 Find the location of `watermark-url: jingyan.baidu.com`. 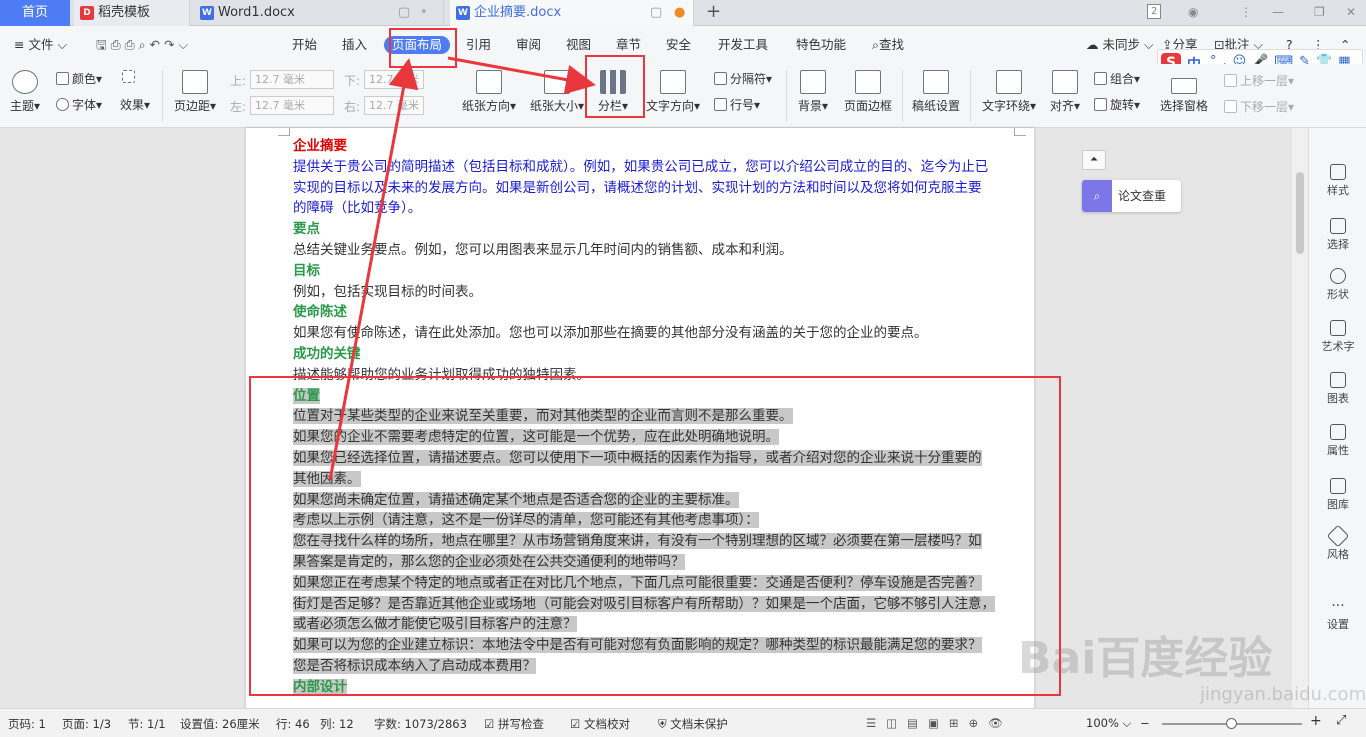

watermark-url: jingyan.baidu.com is located at coordinates (1283, 694).